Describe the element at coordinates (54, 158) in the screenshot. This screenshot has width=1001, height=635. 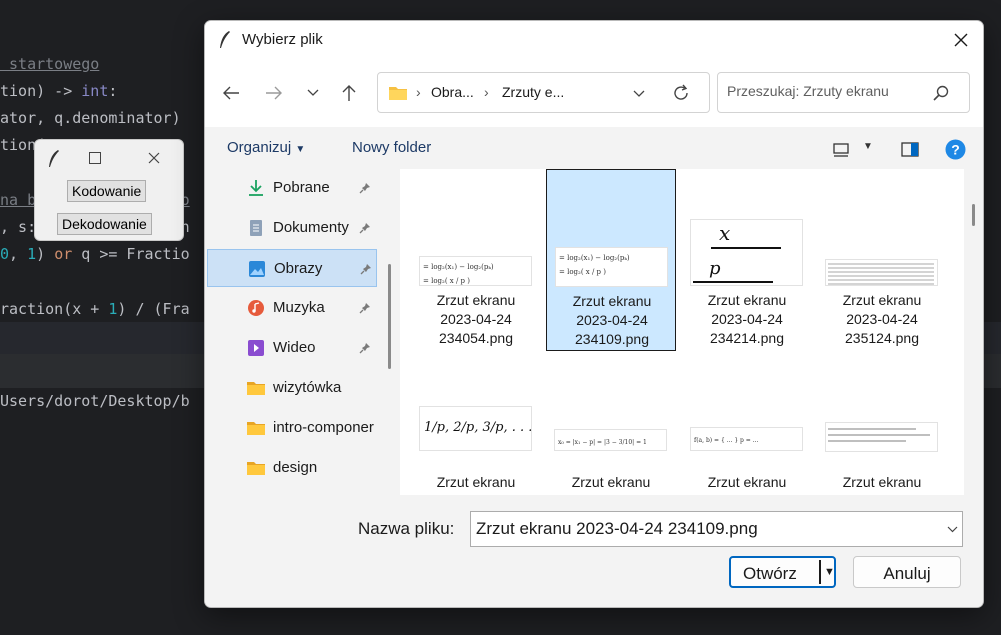
I see `feather-icon` at that location.